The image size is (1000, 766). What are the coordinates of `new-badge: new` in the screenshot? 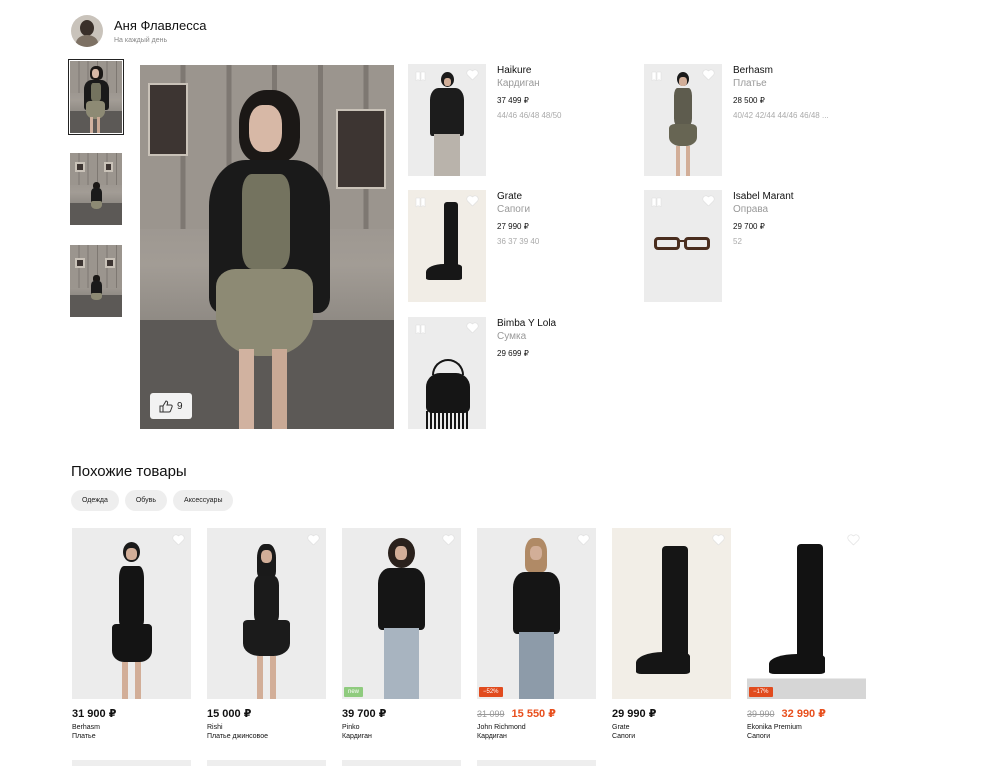 It's located at (354, 692).